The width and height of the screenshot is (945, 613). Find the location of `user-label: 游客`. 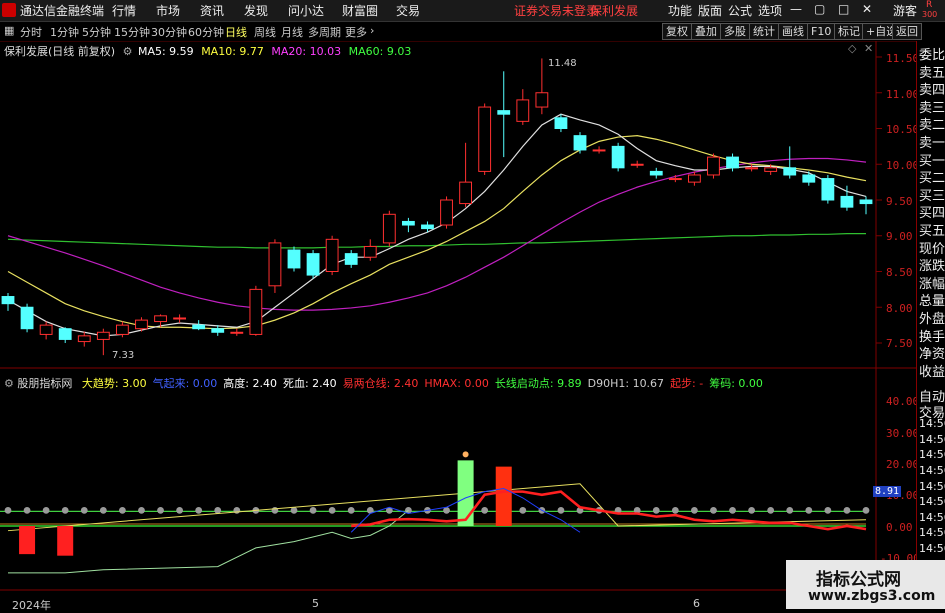

user-label: 游客 is located at coordinates (905, 10).